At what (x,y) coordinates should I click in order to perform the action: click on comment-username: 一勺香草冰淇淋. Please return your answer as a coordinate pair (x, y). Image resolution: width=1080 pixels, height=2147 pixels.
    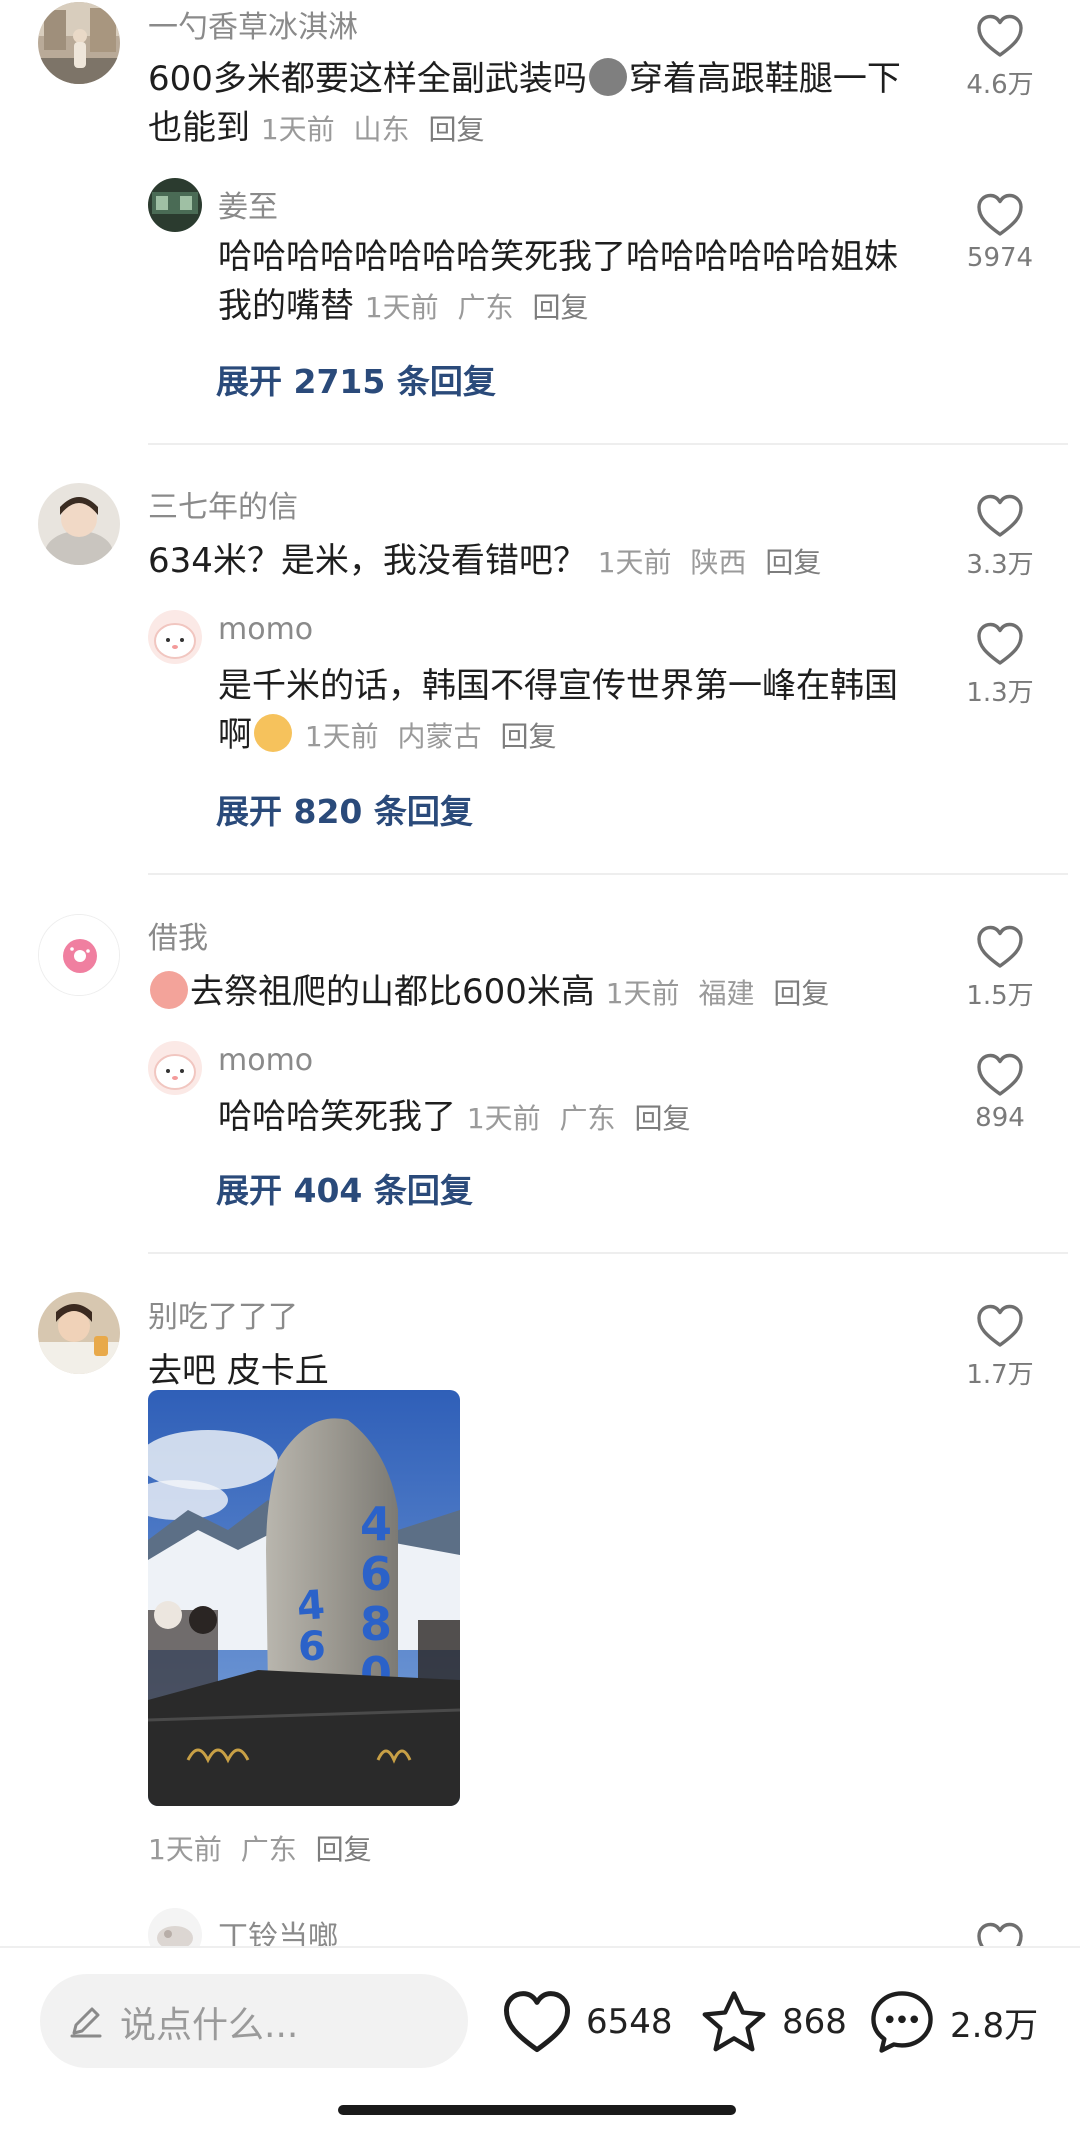
    Looking at the image, I should click on (253, 24).